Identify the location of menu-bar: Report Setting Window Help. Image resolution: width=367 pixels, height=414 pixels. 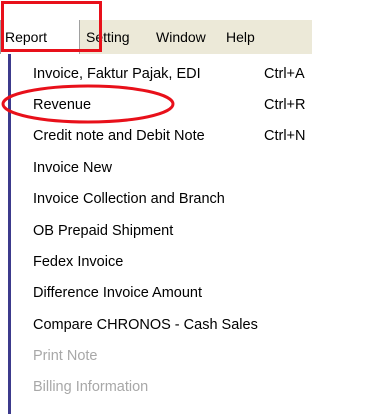
(156, 37).